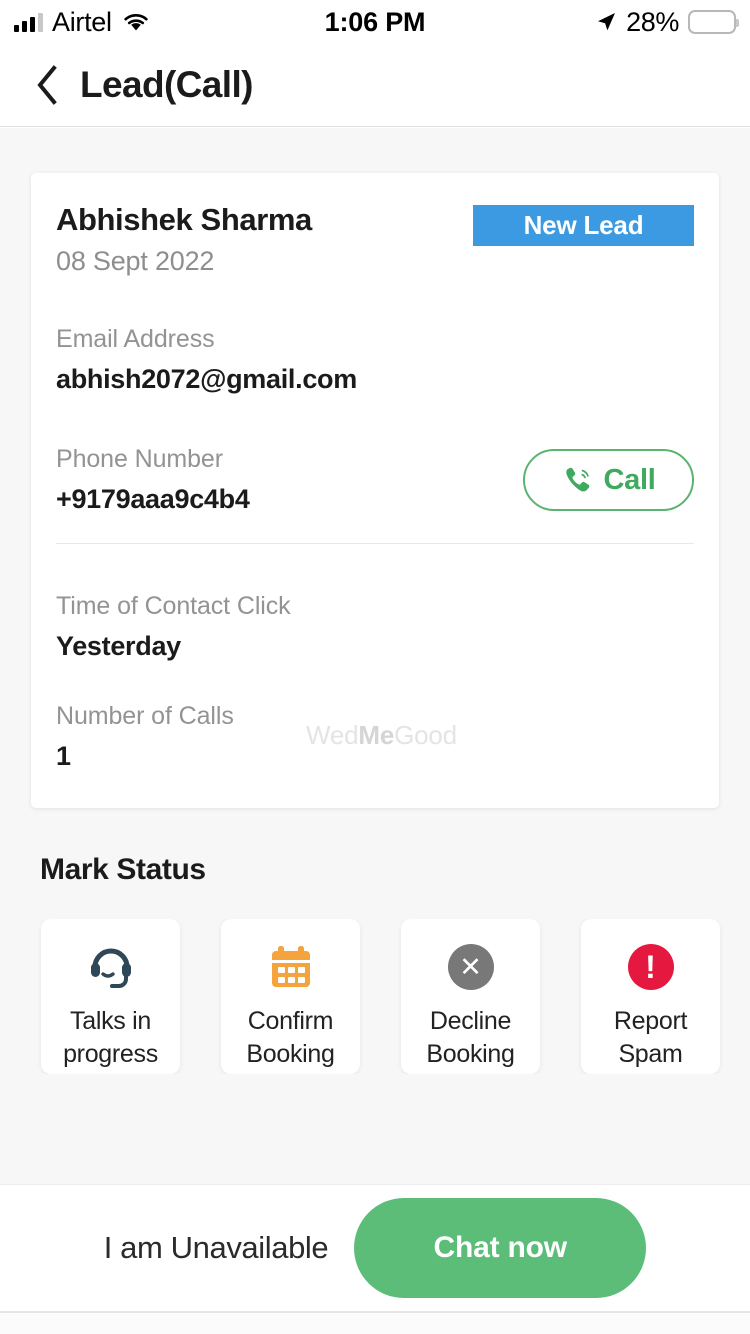 The width and height of the screenshot is (750, 1334). Describe the element at coordinates (375, 1323) in the screenshot. I see `home-indicator-area` at that location.